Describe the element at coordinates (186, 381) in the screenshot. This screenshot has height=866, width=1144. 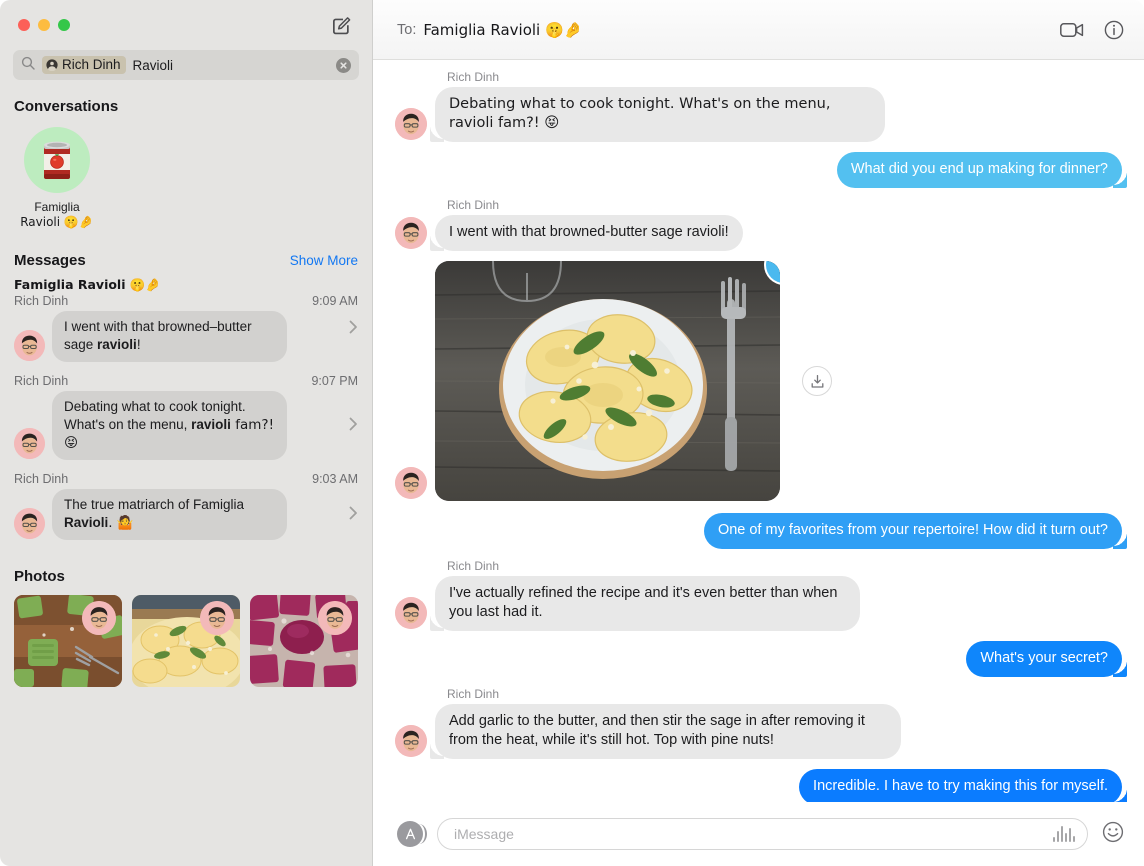
I see `result-meta-row: Rich Dinh 9:07 PM` at that location.